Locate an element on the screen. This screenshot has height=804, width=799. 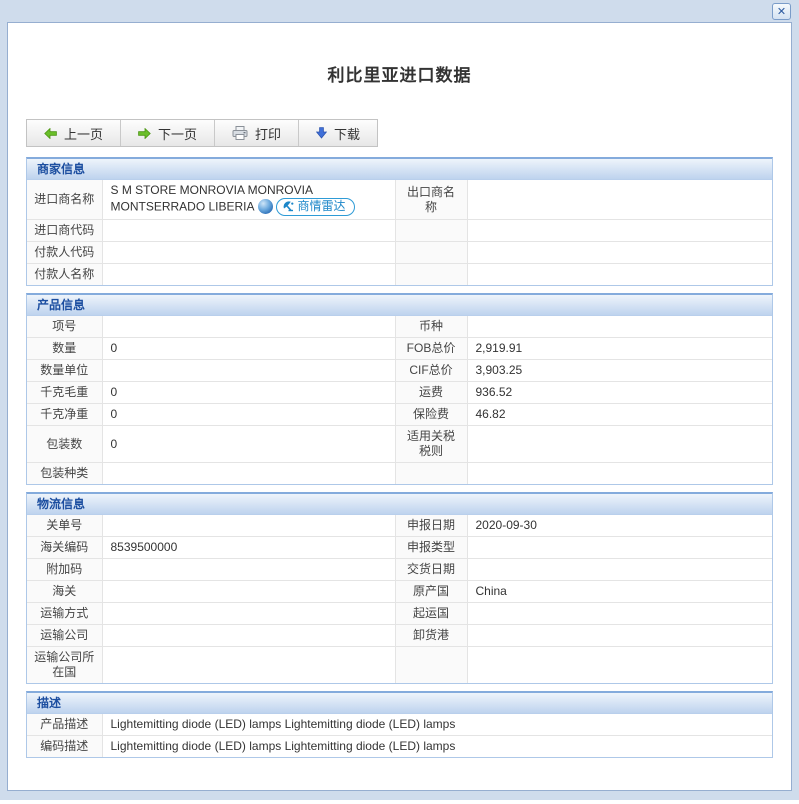
field-label: 包装种类 is located at coordinates (64, 473).